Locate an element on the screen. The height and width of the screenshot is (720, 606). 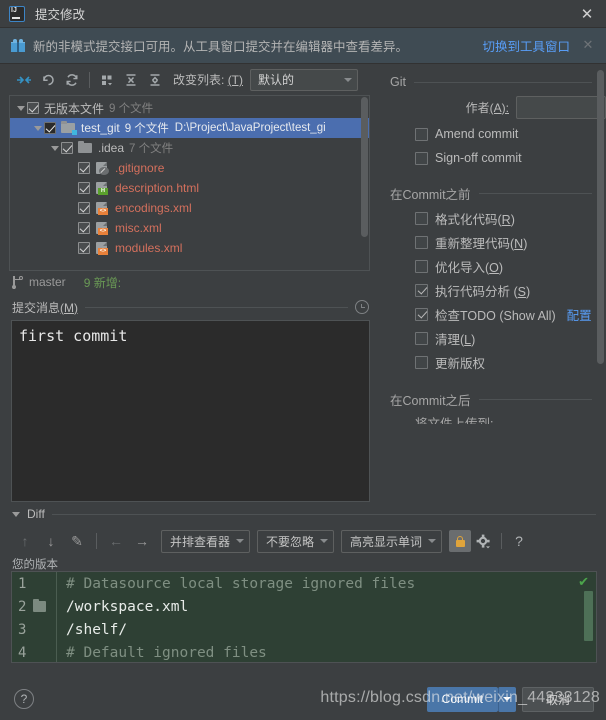
configure-link: 配置 is located at coordinates (579, 314).